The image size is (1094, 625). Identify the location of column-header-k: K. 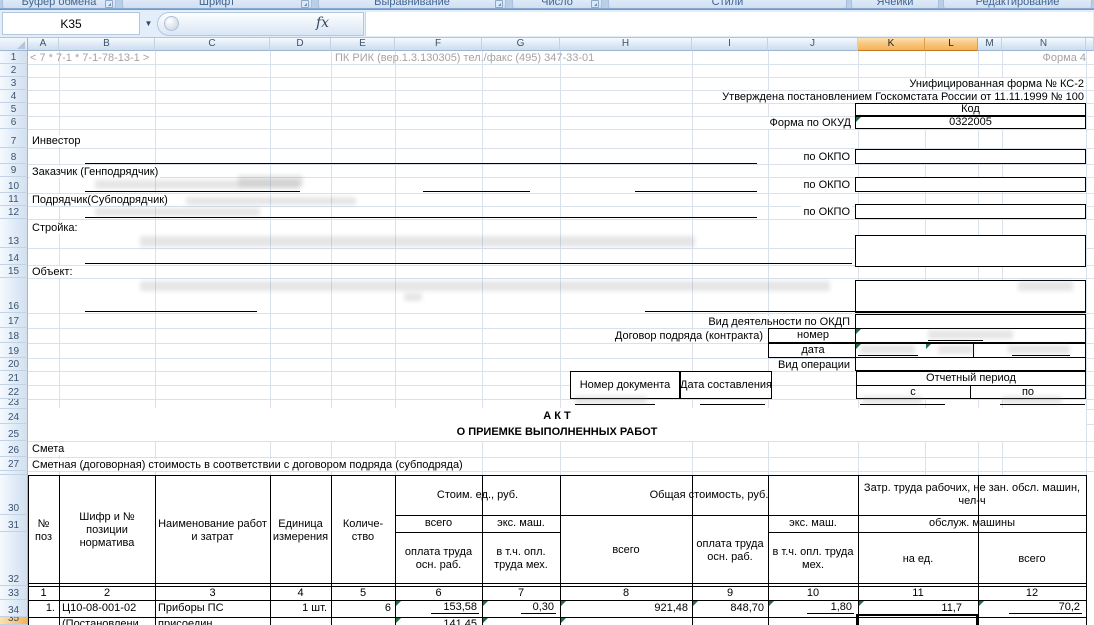
(891, 44).